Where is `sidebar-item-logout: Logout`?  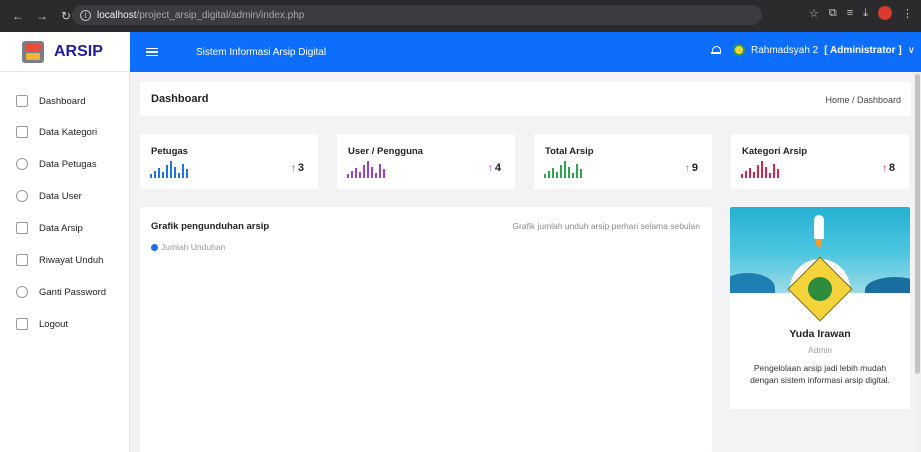 sidebar-item-logout: Logout is located at coordinates (42, 324).